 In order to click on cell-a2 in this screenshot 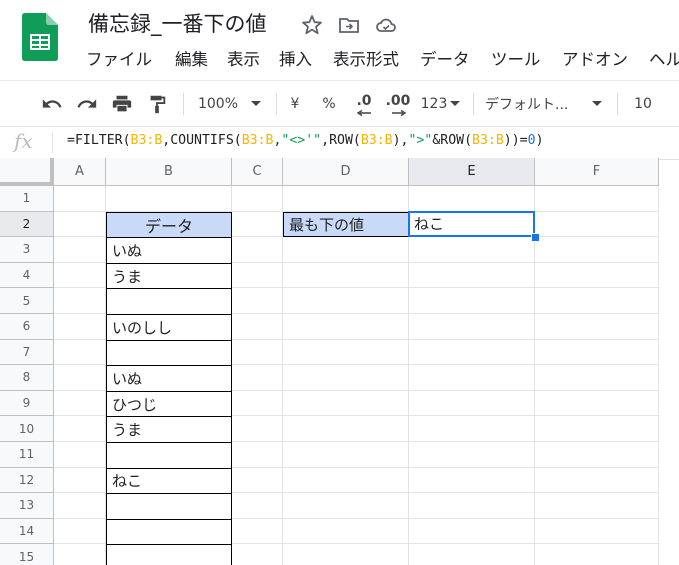, I will do `click(80, 224)`.